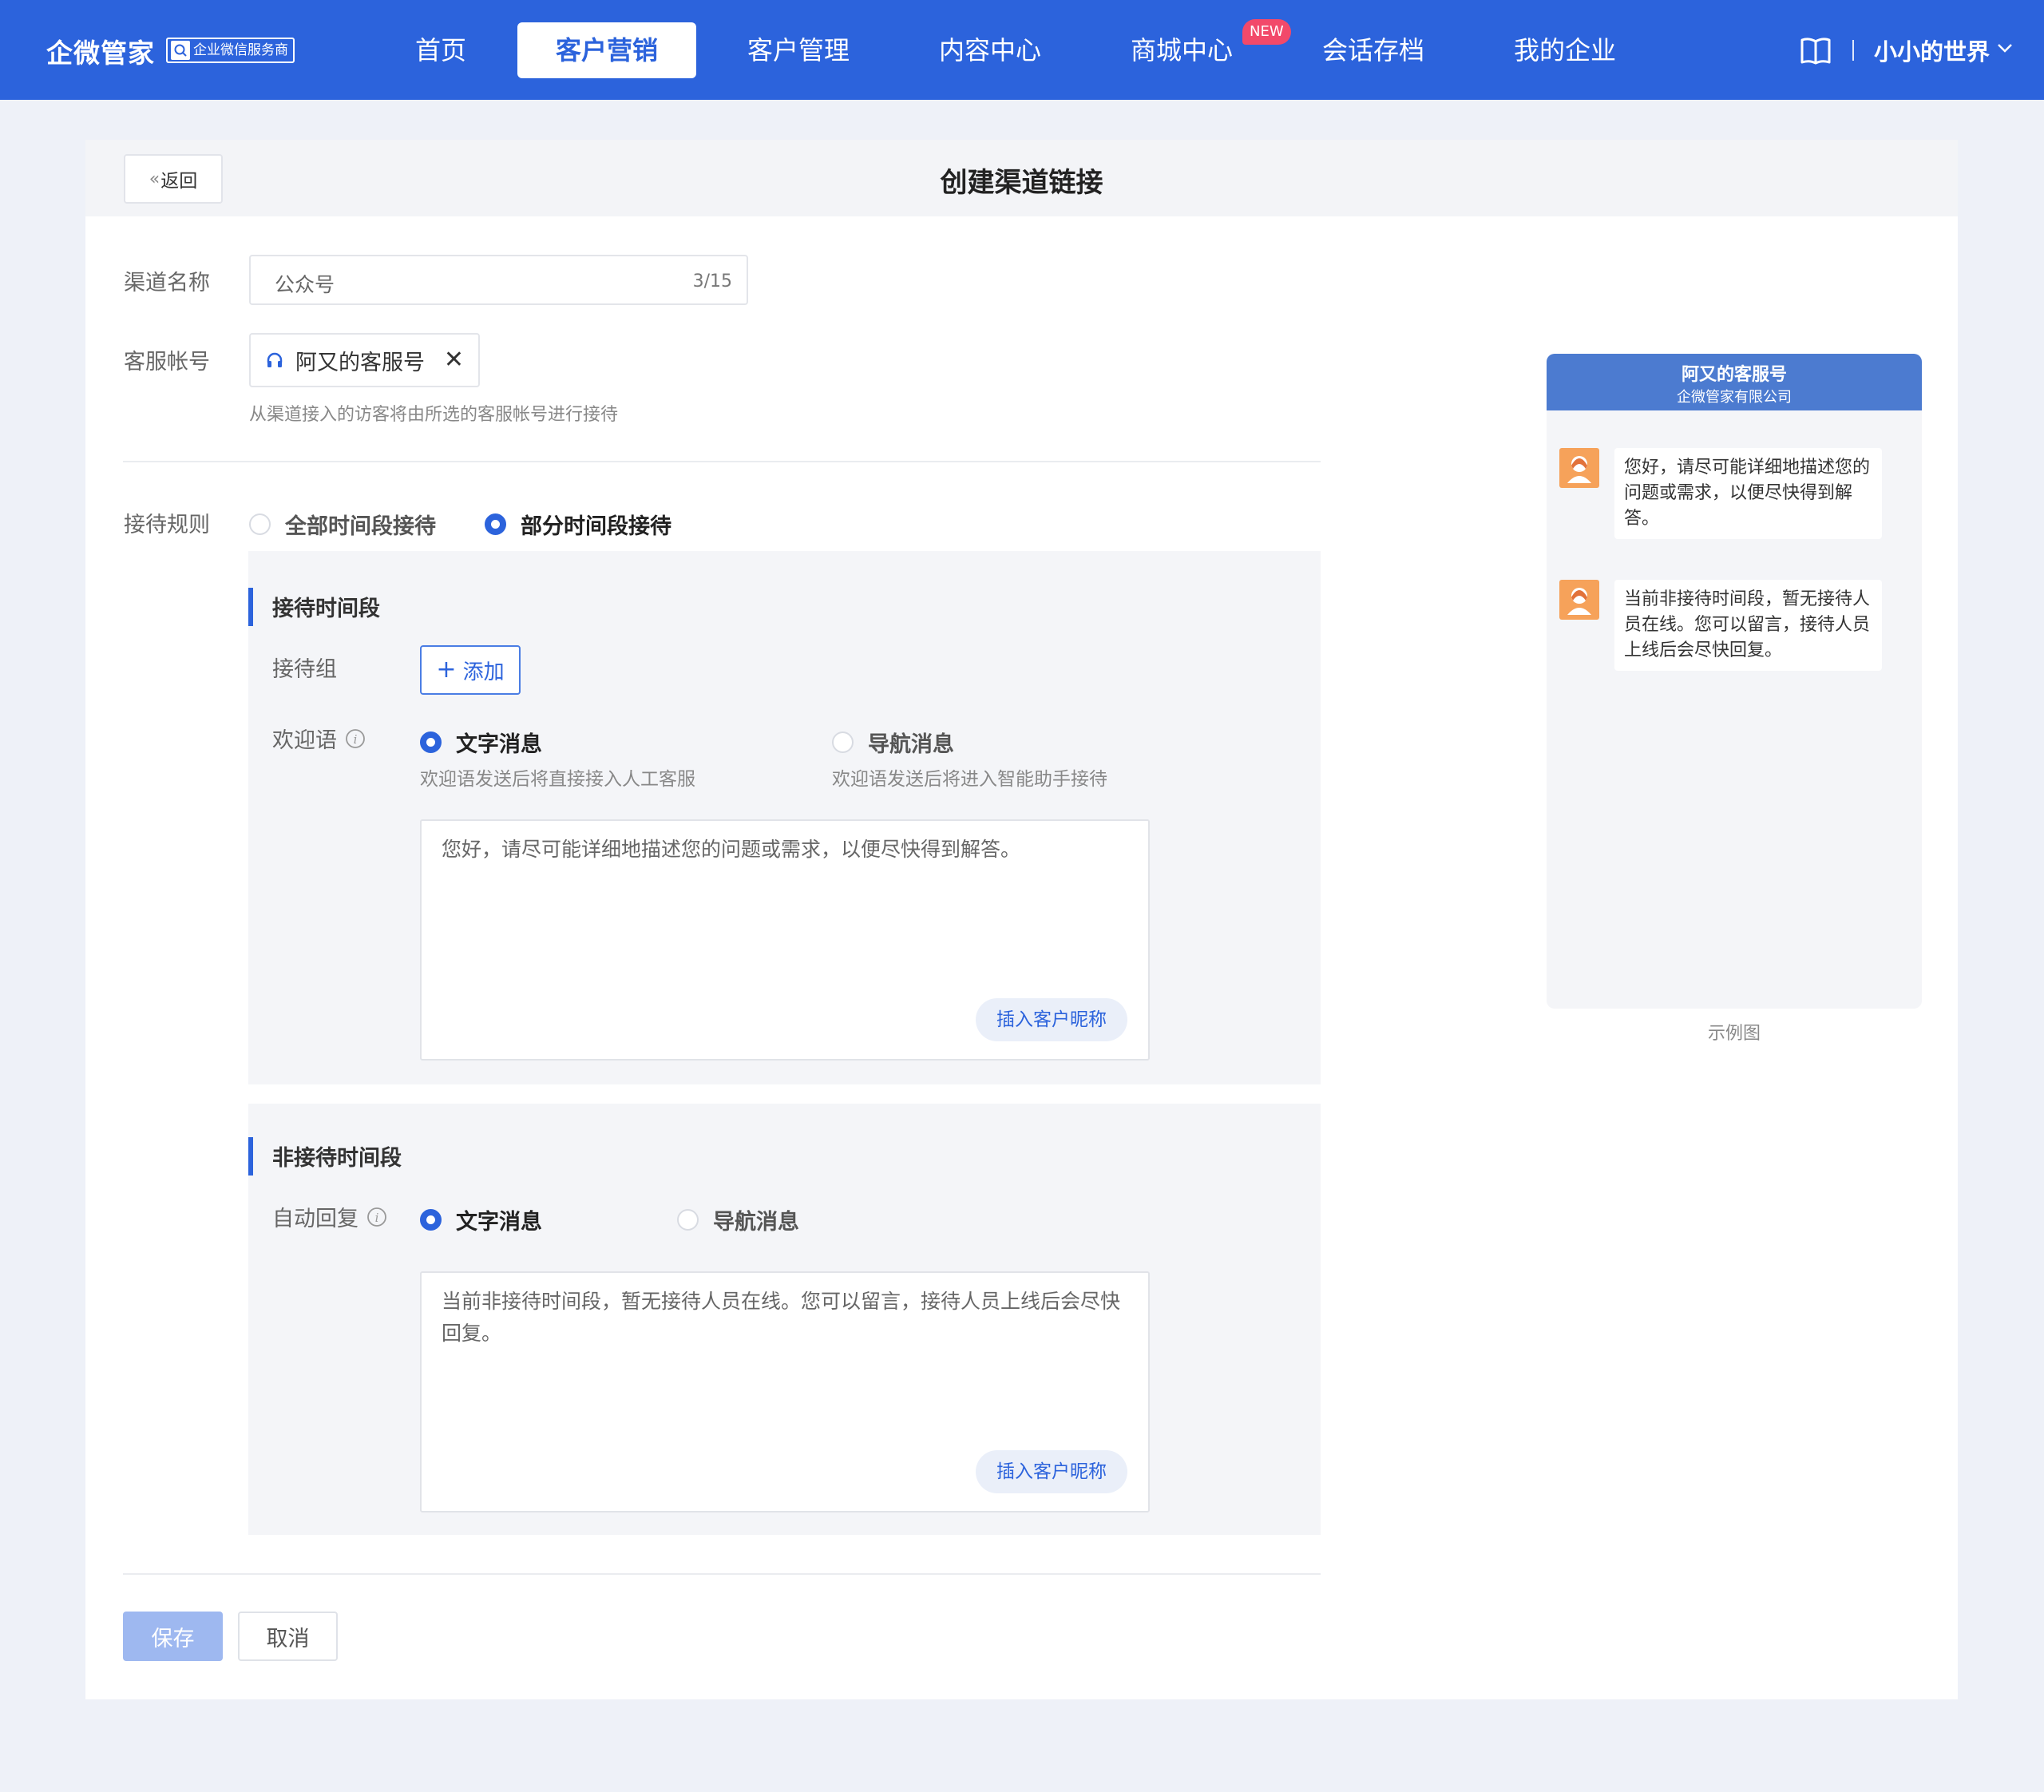  What do you see at coordinates (180, 50) in the screenshot?
I see `wecom-logo-icon` at bounding box center [180, 50].